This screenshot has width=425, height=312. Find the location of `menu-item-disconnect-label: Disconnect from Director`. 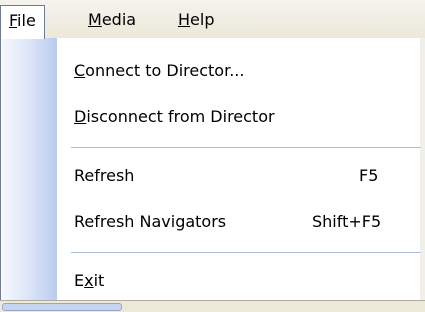

menu-item-disconnect-label: Disconnect from Director is located at coordinates (174, 116).